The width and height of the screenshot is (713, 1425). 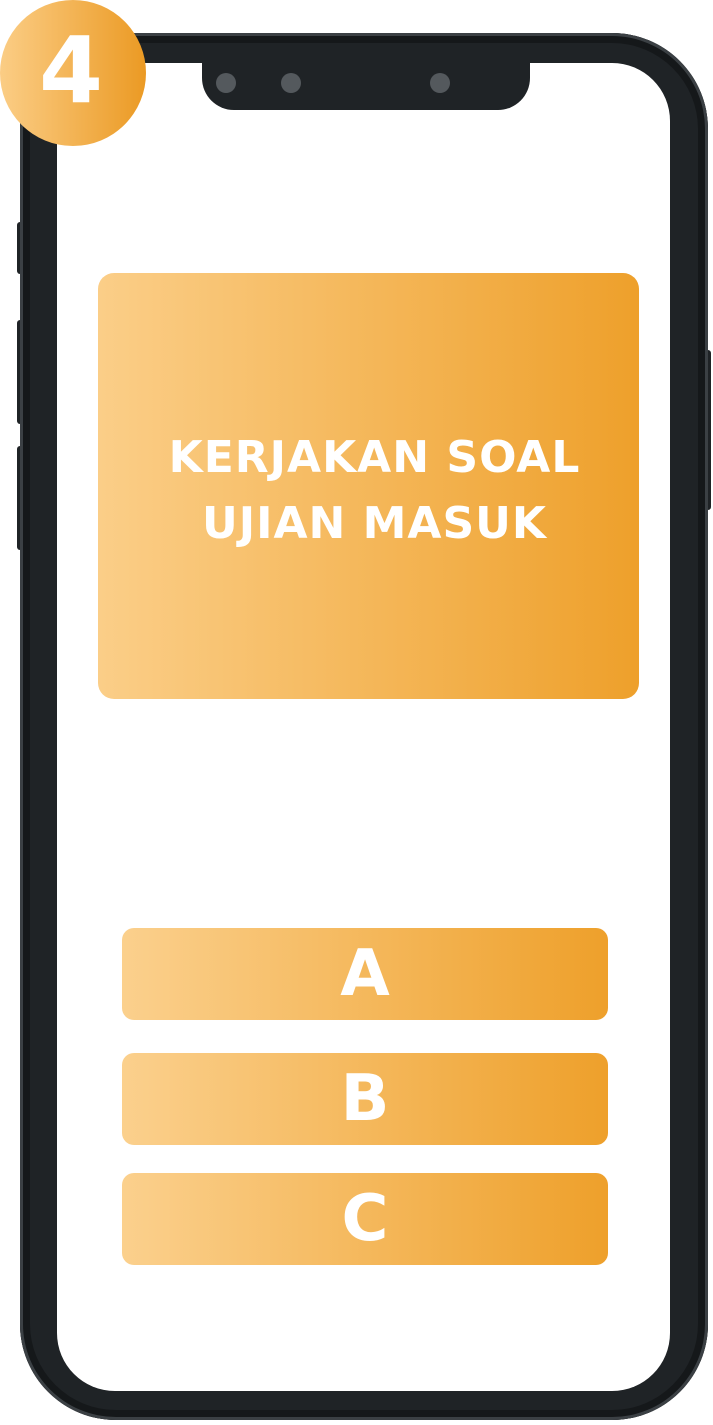 I want to click on answer-option-b: B, so click(x=365, y=1099).